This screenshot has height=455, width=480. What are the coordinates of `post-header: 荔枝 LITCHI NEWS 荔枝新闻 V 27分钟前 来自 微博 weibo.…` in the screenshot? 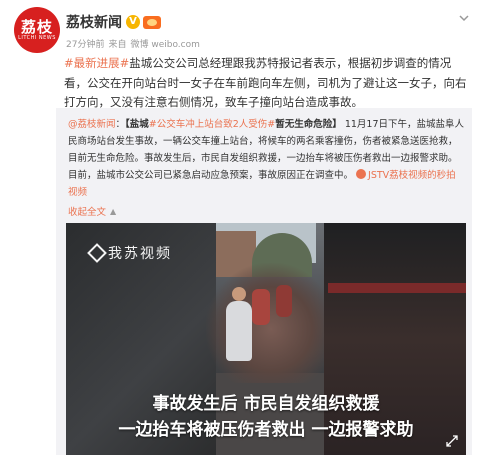 It's located at (240, 26).